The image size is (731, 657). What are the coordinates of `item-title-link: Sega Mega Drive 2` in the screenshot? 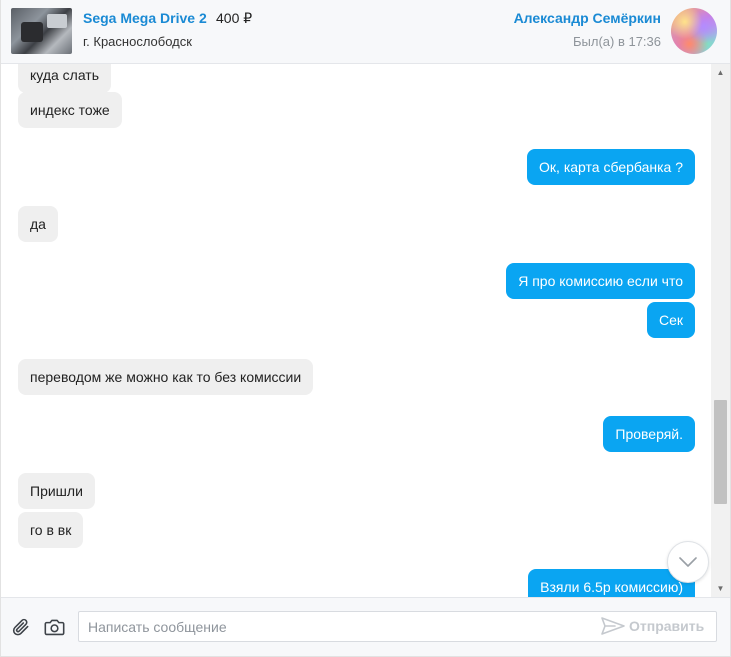 It's located at (145, 18).